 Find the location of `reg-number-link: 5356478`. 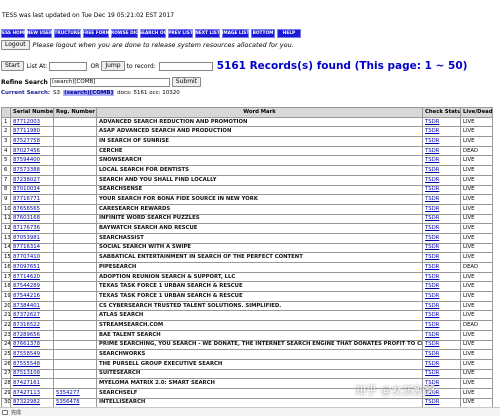

reg-number-link: 5356478 is located at coordinates (68, 402).